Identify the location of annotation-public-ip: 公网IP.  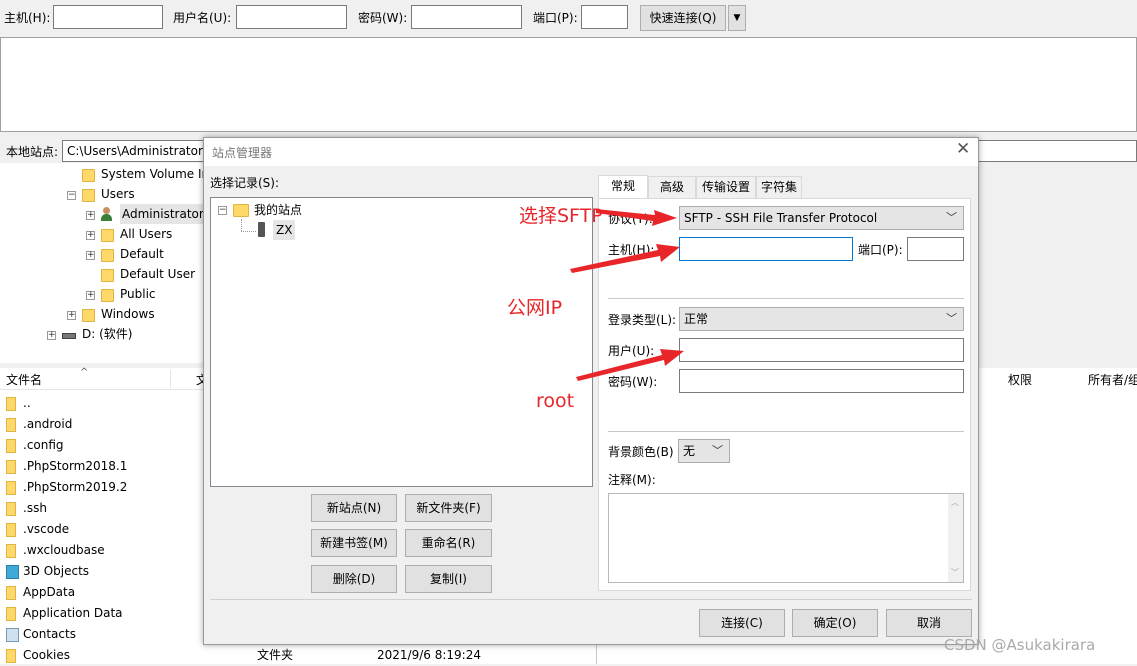
(535, 308).